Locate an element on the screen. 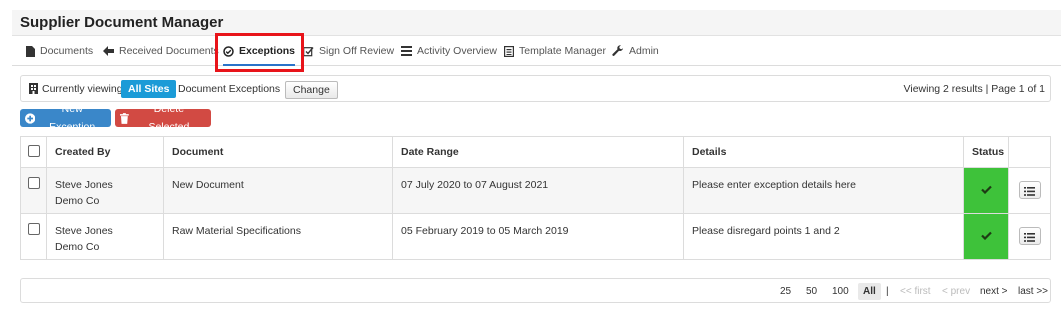 This screenshot has height=318, width=1061. column-header-document: Document is located at coordinates (278, 152).